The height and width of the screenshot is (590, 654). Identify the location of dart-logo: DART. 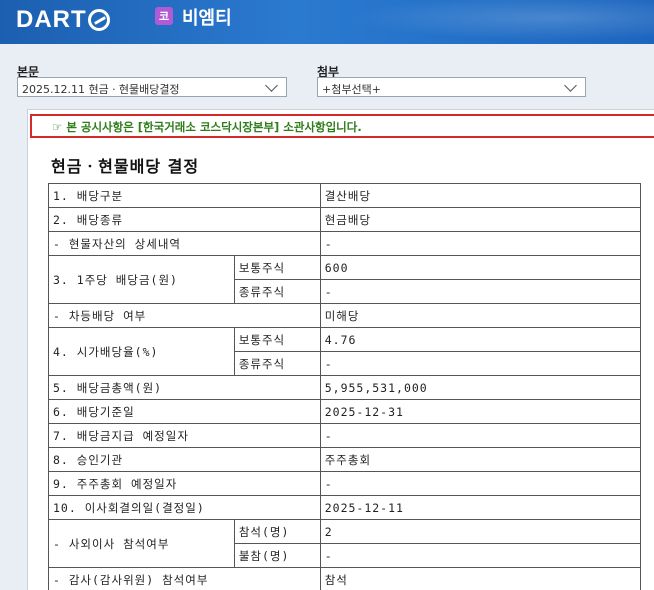
(63, 20).